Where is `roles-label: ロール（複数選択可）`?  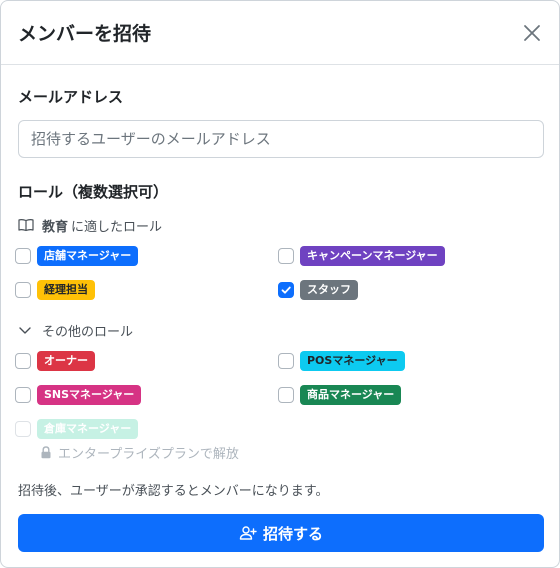
roles-label: ロール（複数選択可） is located at coordinates (93, 192).